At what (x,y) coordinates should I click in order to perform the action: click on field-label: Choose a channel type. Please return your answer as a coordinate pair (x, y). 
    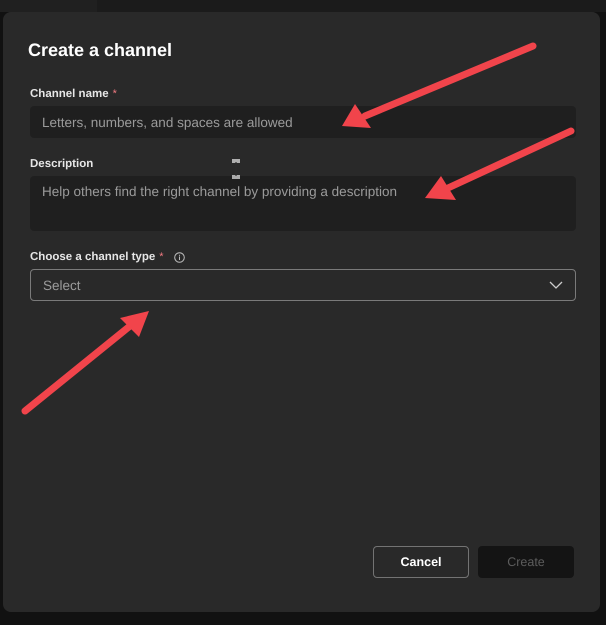
    Looking at the image, I should click on (93, 257).